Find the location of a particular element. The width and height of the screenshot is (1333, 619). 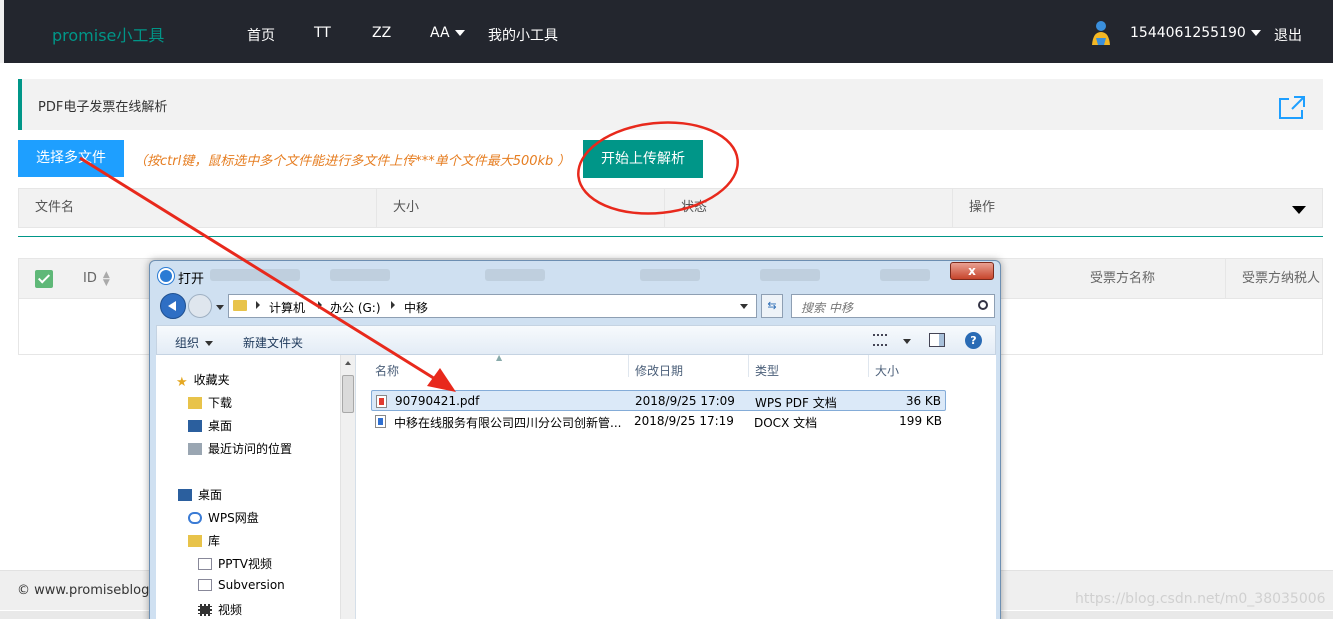

browser-logo-icon is located at coordinates (166, 276).